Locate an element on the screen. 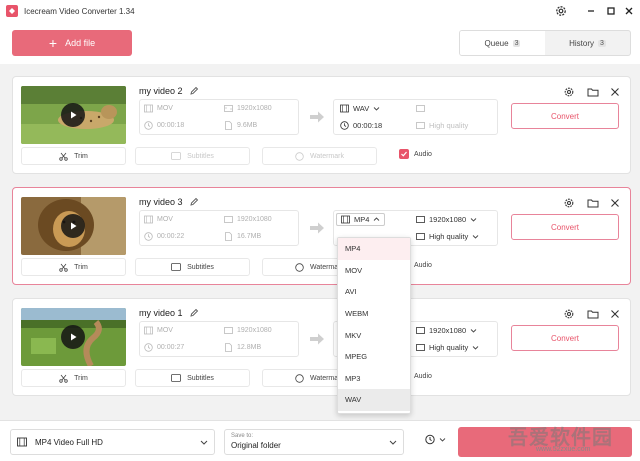  minimize-button is located at coordinates (591, 11).